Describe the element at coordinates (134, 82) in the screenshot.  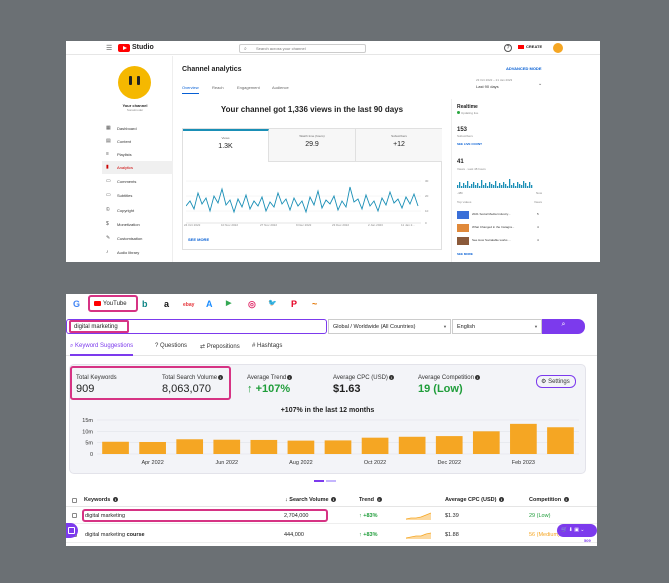
I see `channel-avatar` at that location.